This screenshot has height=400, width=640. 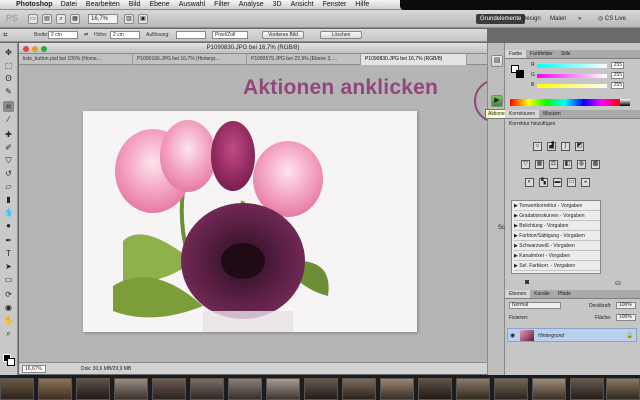 I want to click on bridge-icon: ▭, so click(x=33, y=19).